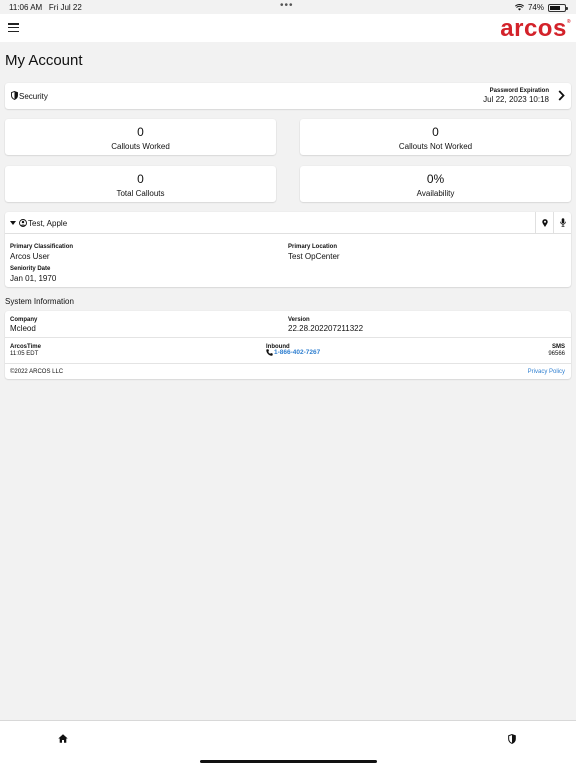 The image size is (576, 768). What do you see at coordinates (33, 96) in the screenshot?
I see `security-label: Security` at bounding box center [33, 96].